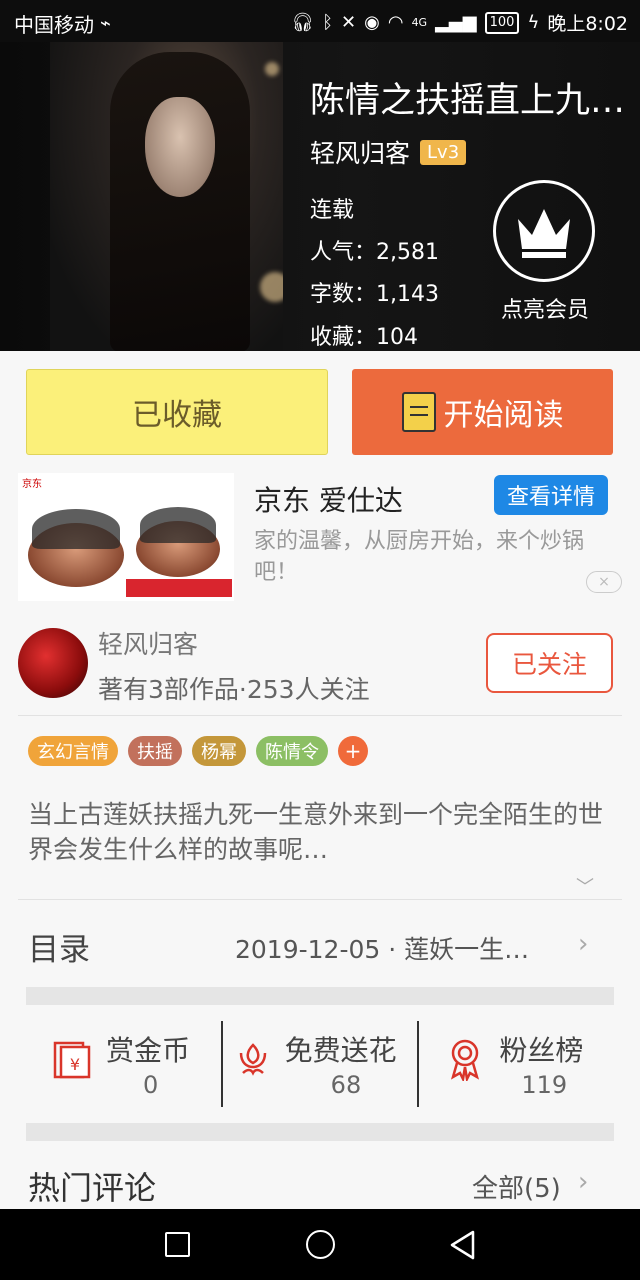 The height and width of the screenshot is (1280, 640). I want to click on ad-image: 京东, so click(126, 537).